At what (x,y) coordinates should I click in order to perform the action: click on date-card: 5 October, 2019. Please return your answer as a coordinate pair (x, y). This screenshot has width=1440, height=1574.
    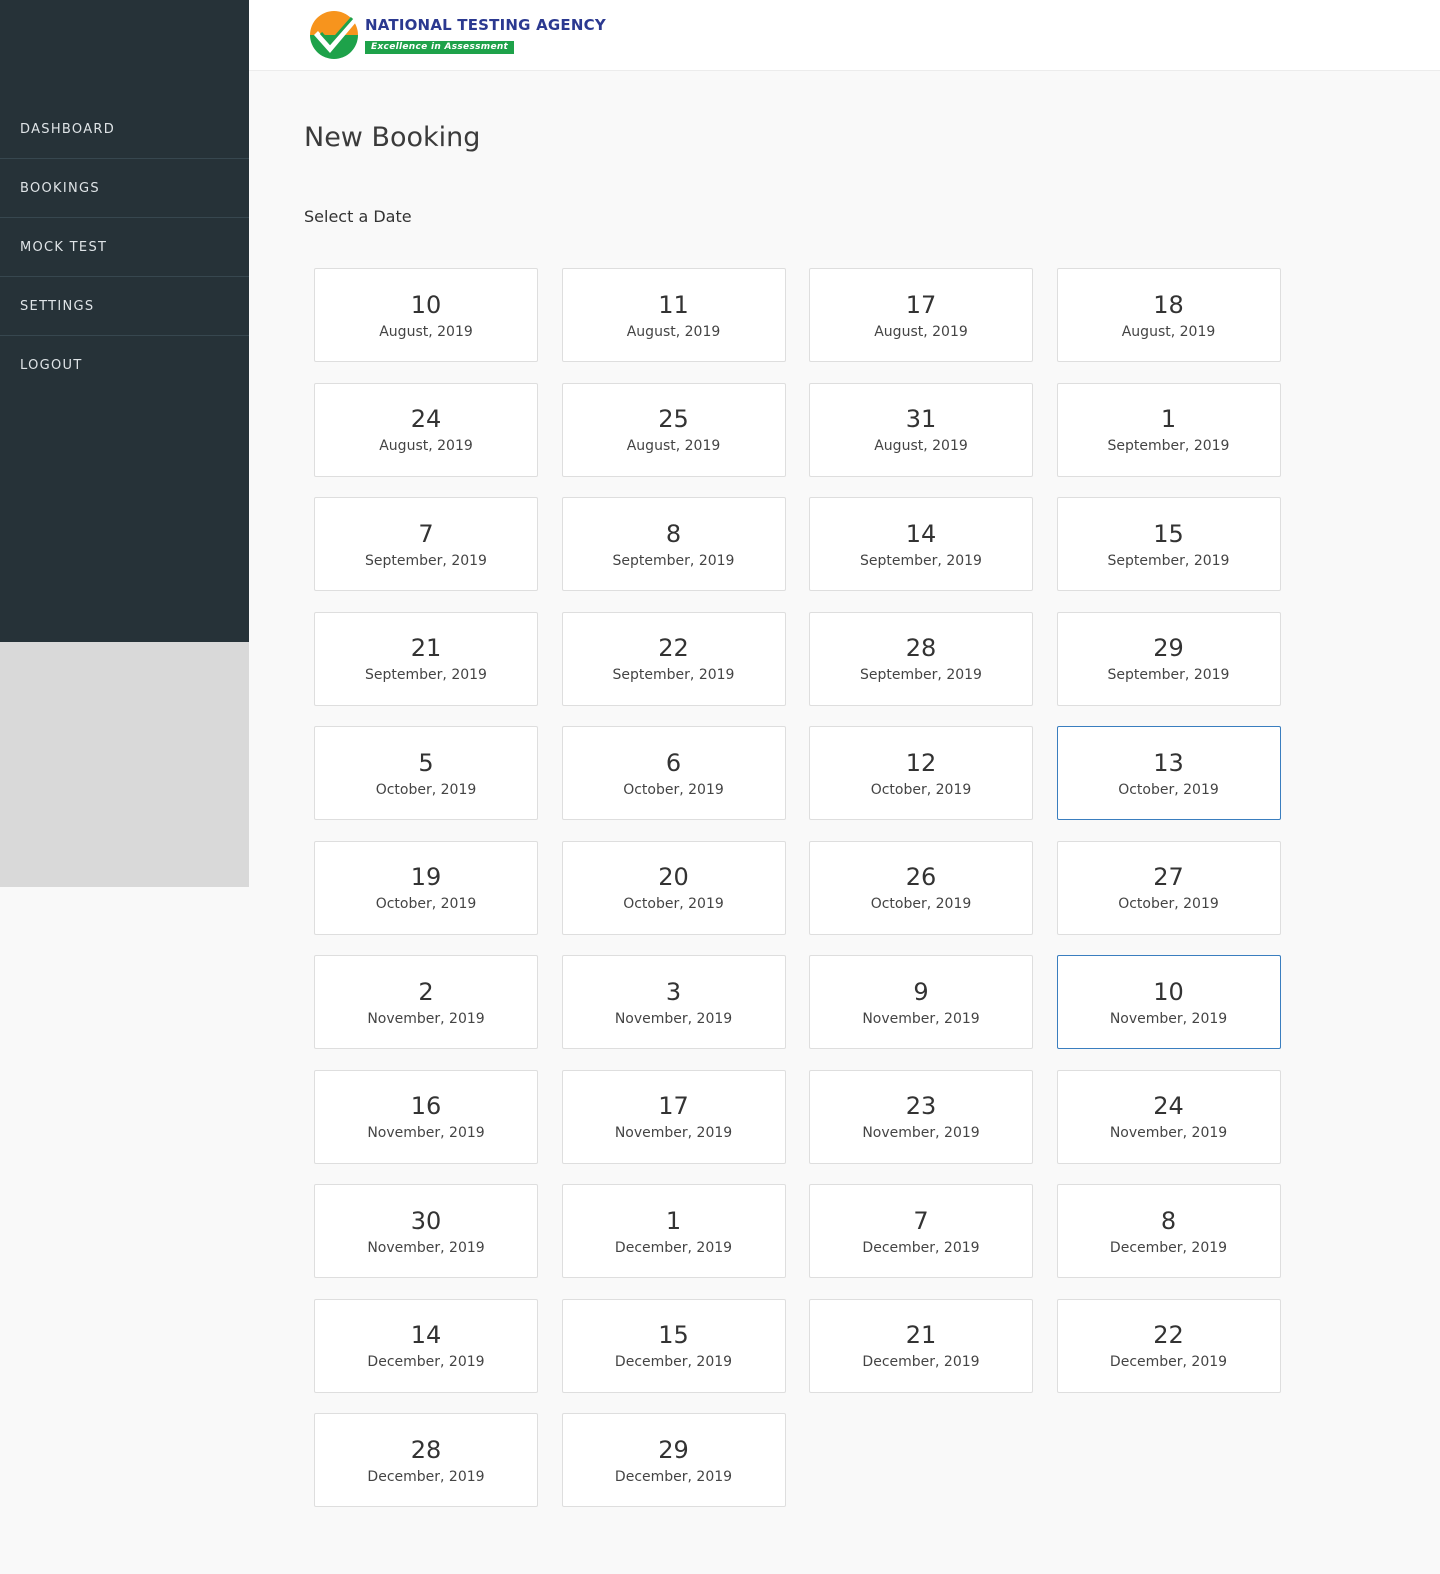
    Looking at the image, I should click on (426, 773).